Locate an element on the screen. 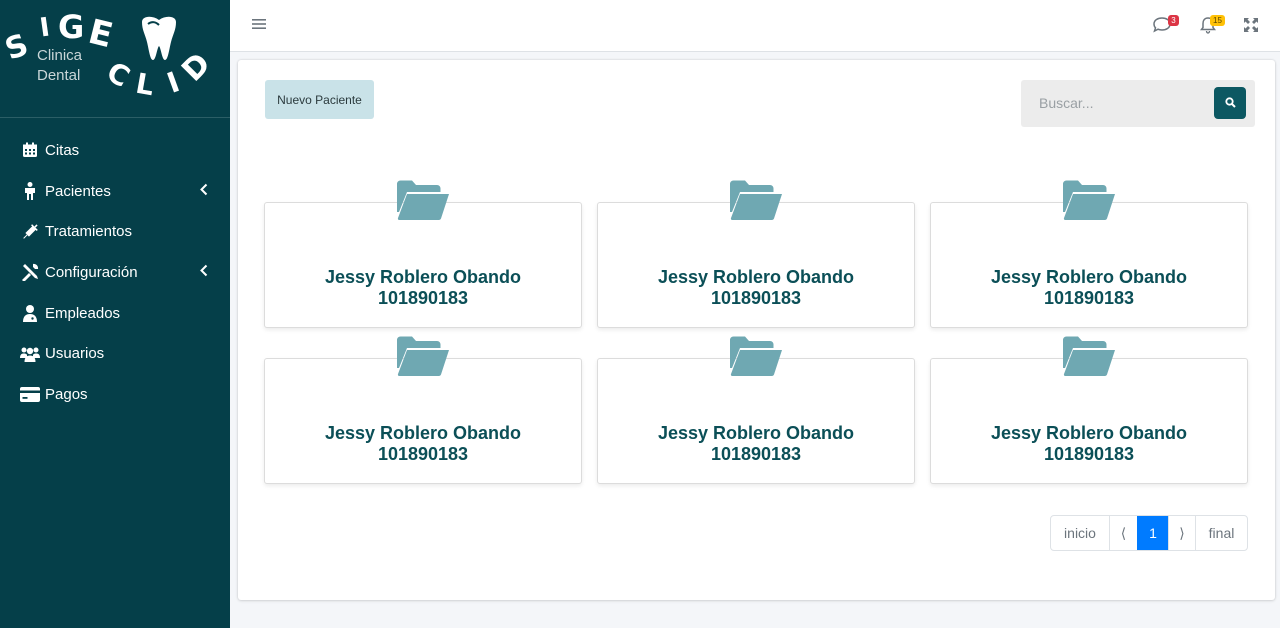  sidebar-item-label: Usuarios is located at coordinates (75, 354).